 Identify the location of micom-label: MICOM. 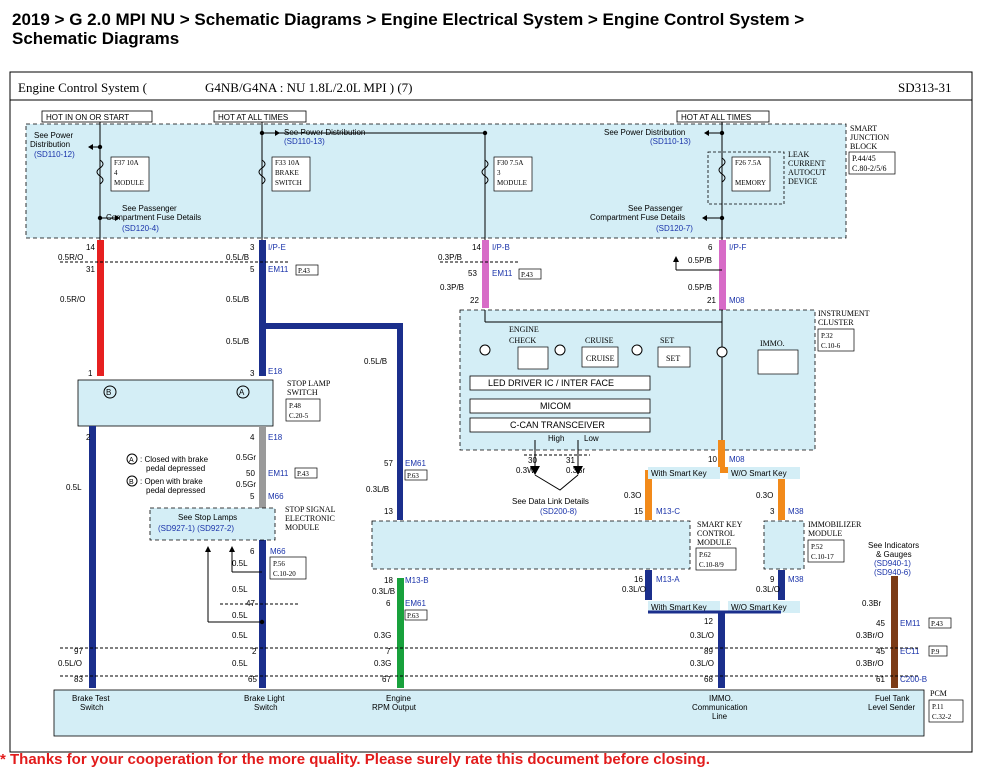
(555, 406).